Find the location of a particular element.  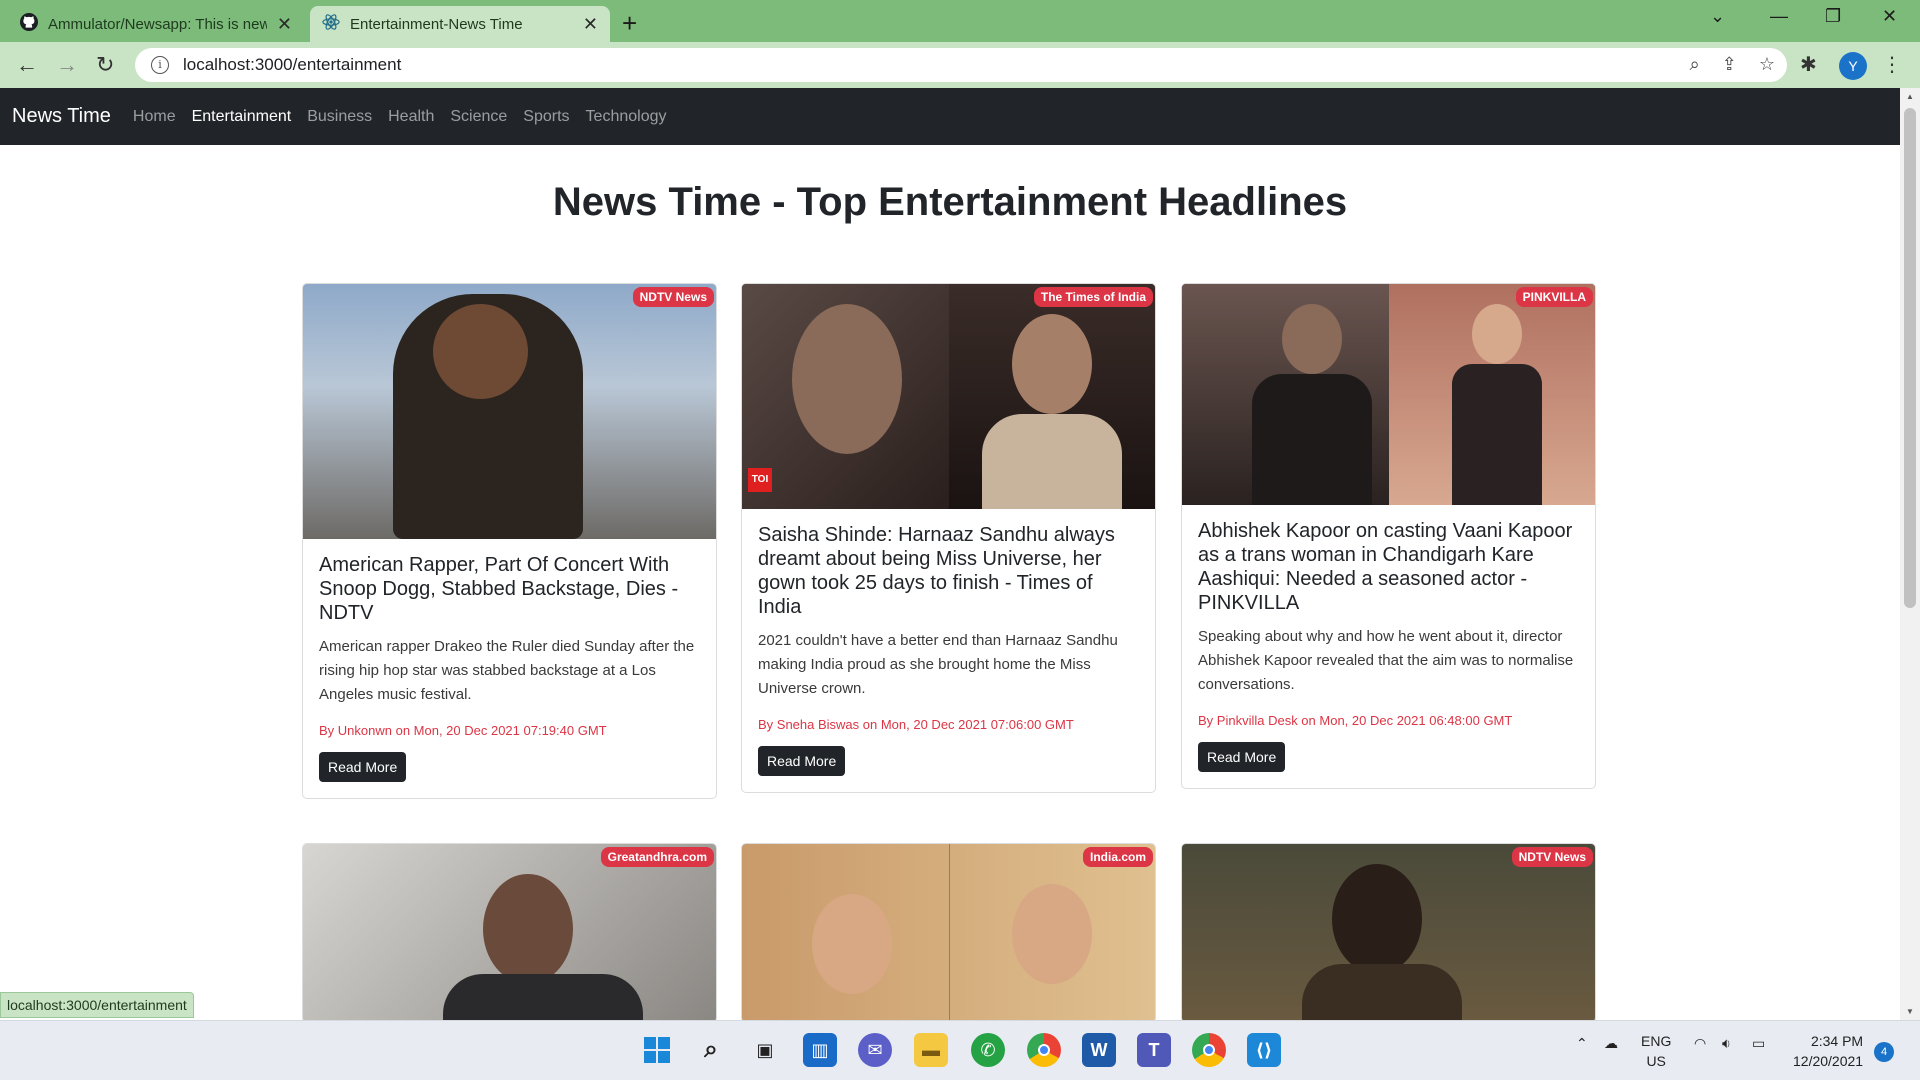

tab-title: Ammulator/Newsapp: This is new is located at coordinates (157, 24).